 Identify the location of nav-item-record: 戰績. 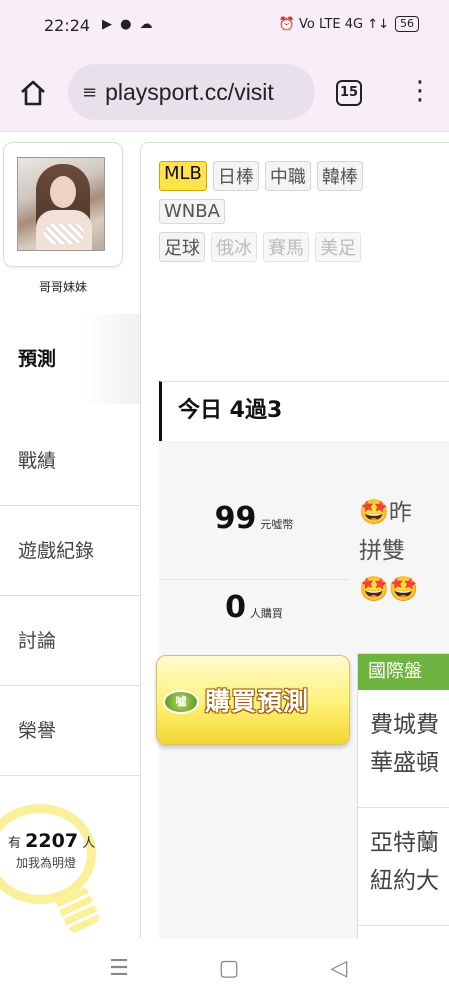
(70, 461).